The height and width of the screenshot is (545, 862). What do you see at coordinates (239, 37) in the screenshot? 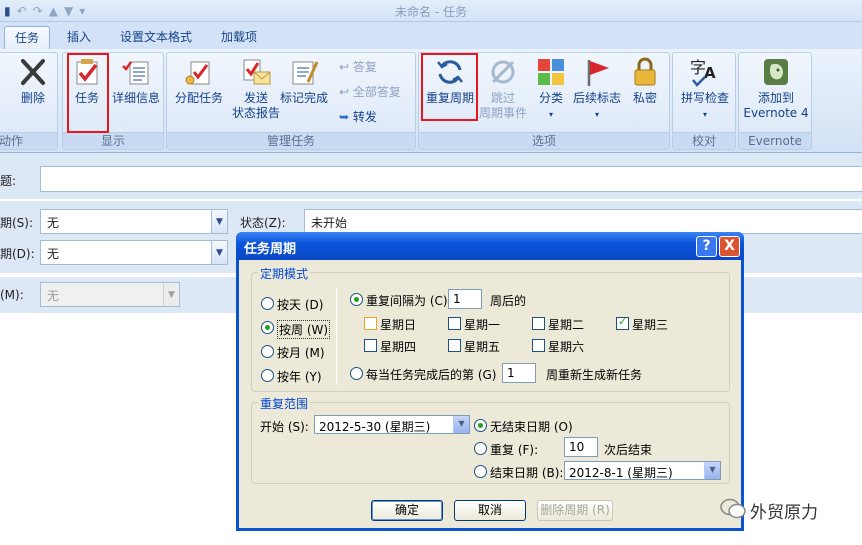
I see `tab-addins: 加载项` at bounding box center [239, 37].